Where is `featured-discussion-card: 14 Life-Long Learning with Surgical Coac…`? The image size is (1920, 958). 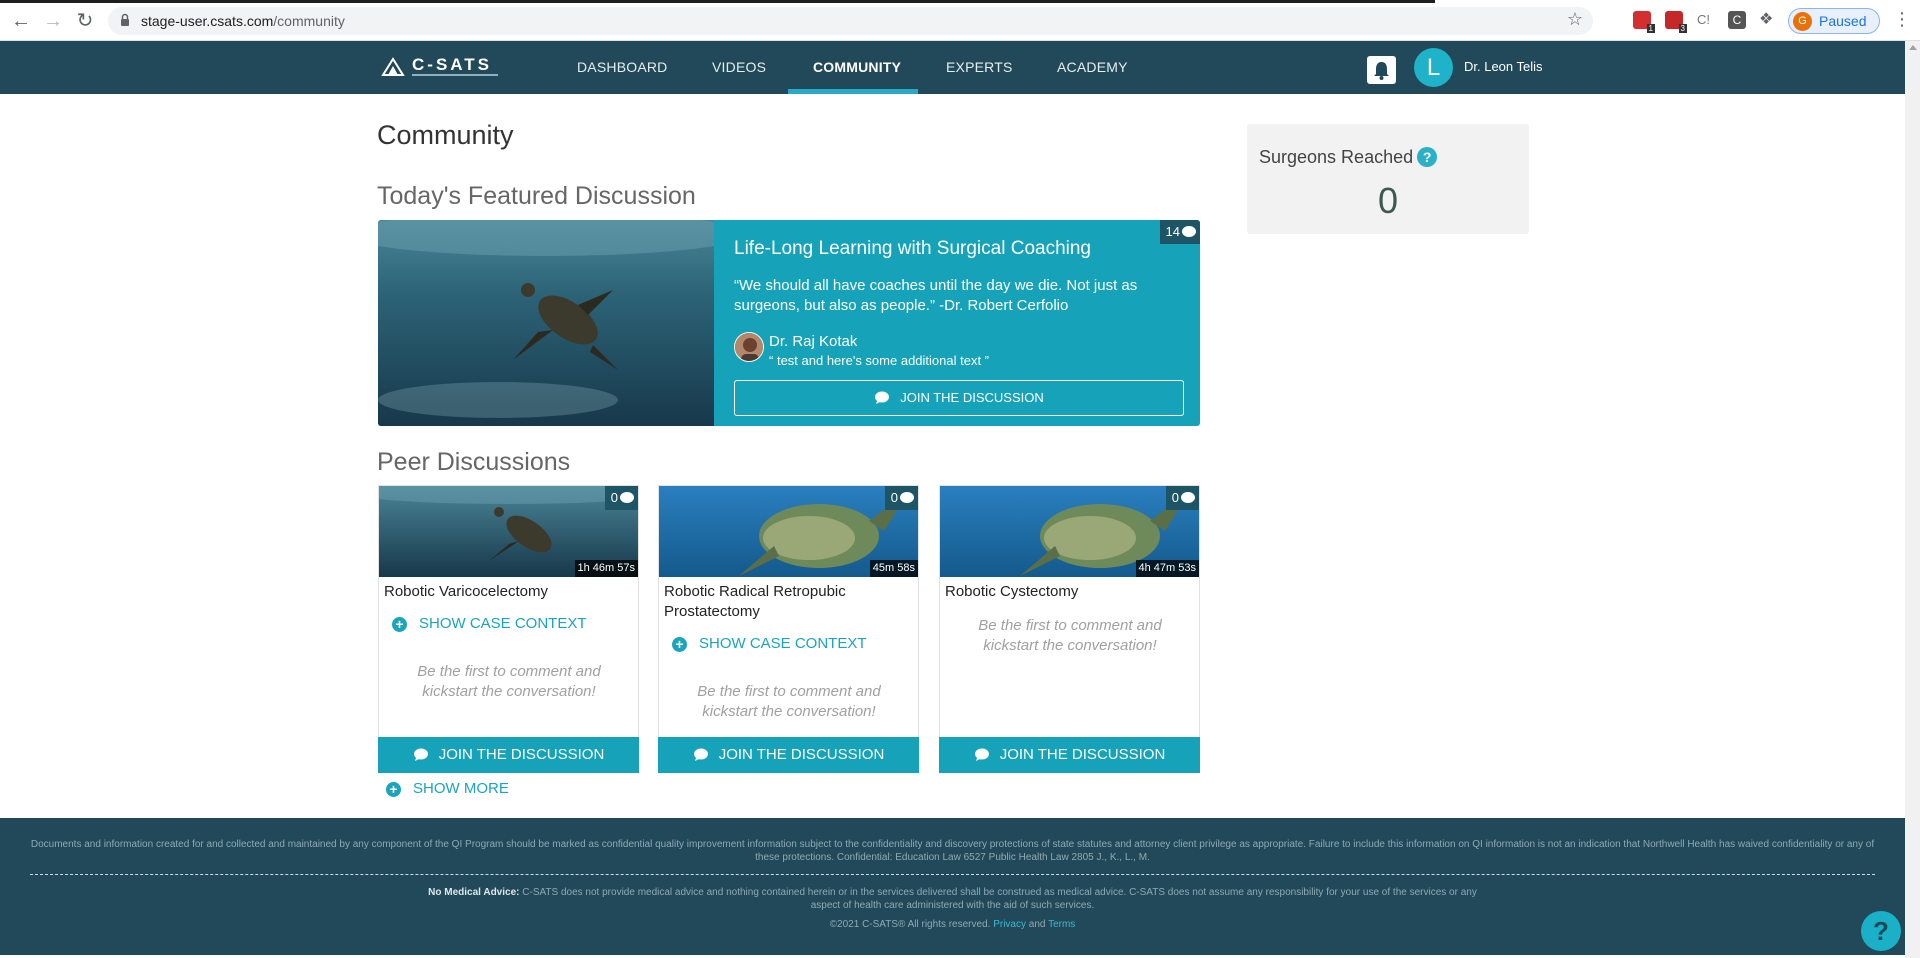 featured-discussion-card: 14 Life-Long Learning with Surgical Coac… is located at coordinates (789, 323).